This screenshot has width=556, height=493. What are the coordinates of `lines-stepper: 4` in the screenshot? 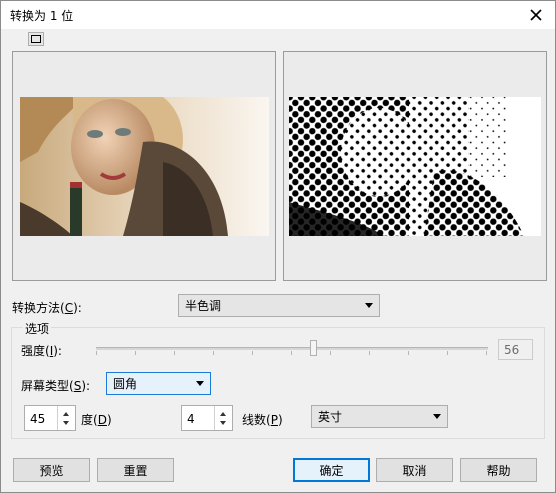 It's located at (207, 418).